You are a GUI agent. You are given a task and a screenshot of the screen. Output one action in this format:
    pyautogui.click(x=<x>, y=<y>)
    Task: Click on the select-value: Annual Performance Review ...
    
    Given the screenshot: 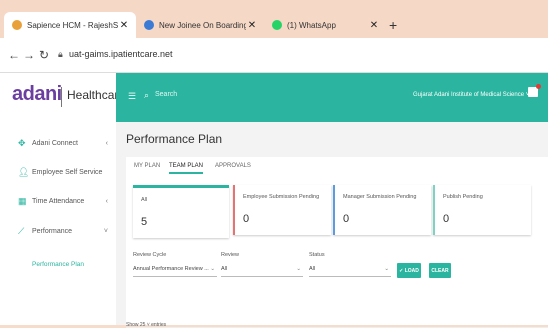 What is the action you would take?
    pyautogui.click(x=171, y=269)
    